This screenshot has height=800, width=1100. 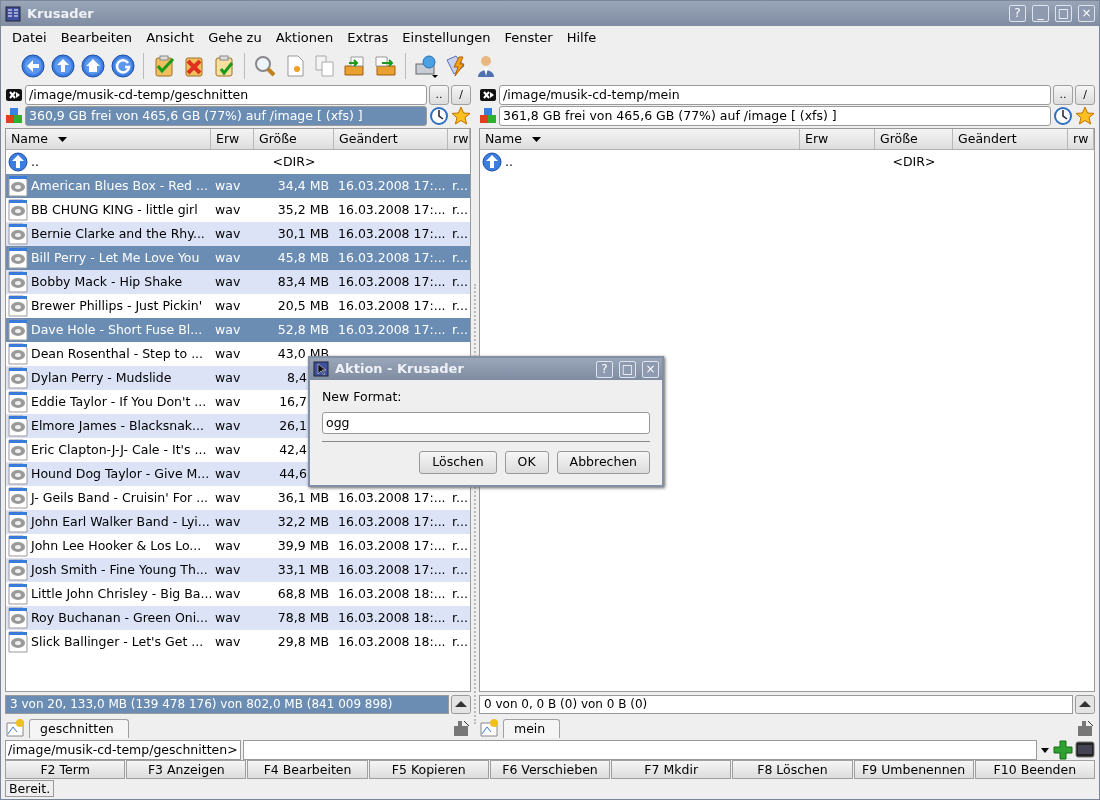 I want to click on menu-item: Einstellungen, so click(x=446, y=38).